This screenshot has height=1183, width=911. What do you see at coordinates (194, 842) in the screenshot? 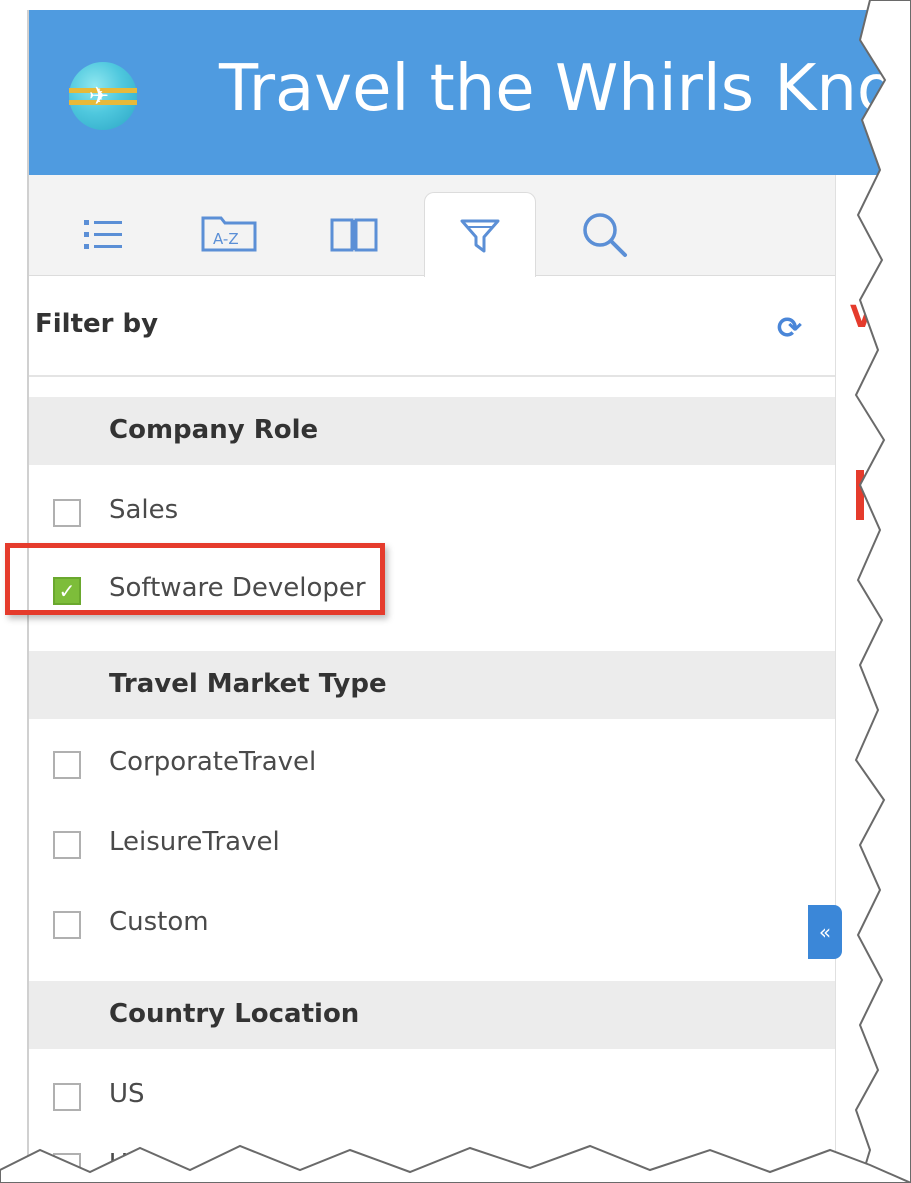
I see `option-label: LeisureTravel` at bounding box center [194, 842].